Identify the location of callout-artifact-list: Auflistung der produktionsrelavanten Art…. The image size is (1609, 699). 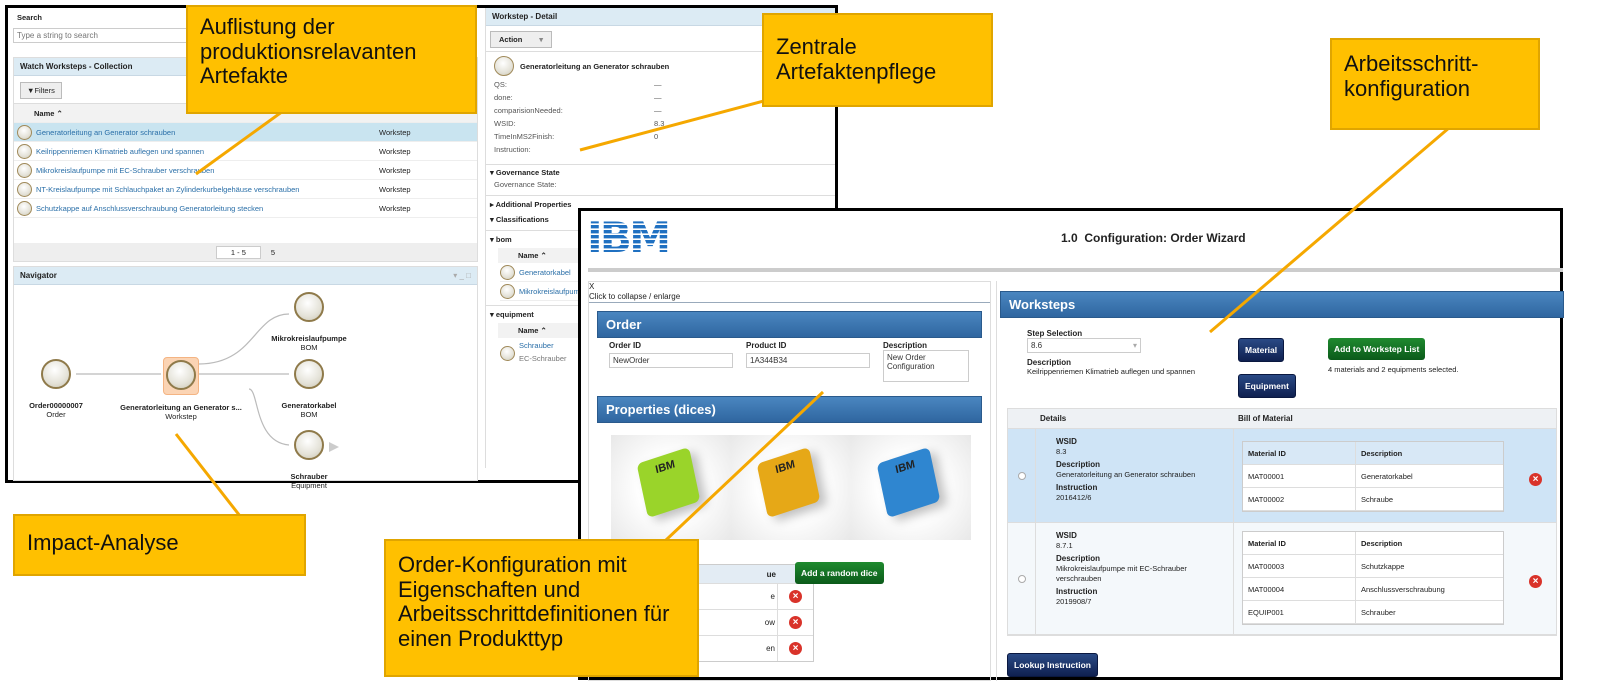
(331, 59).